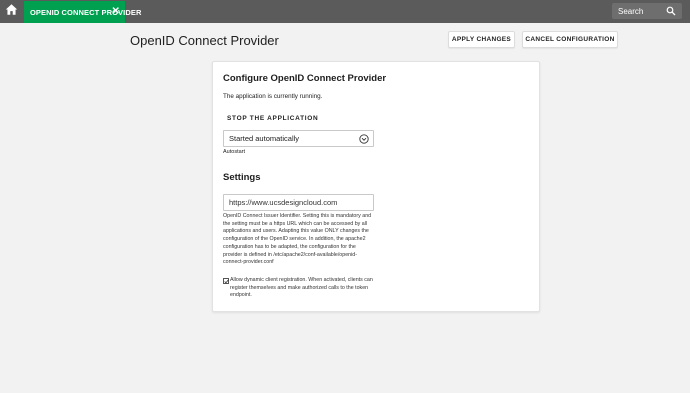 Image resolution: width=690 pixels, height=393 pixels. What do you see at coordinates (345, 11) in the screenshot?
I see `top-bar: OPENID CONNECT PROVIDER ✕ Search` at bounding box center [345, 11].